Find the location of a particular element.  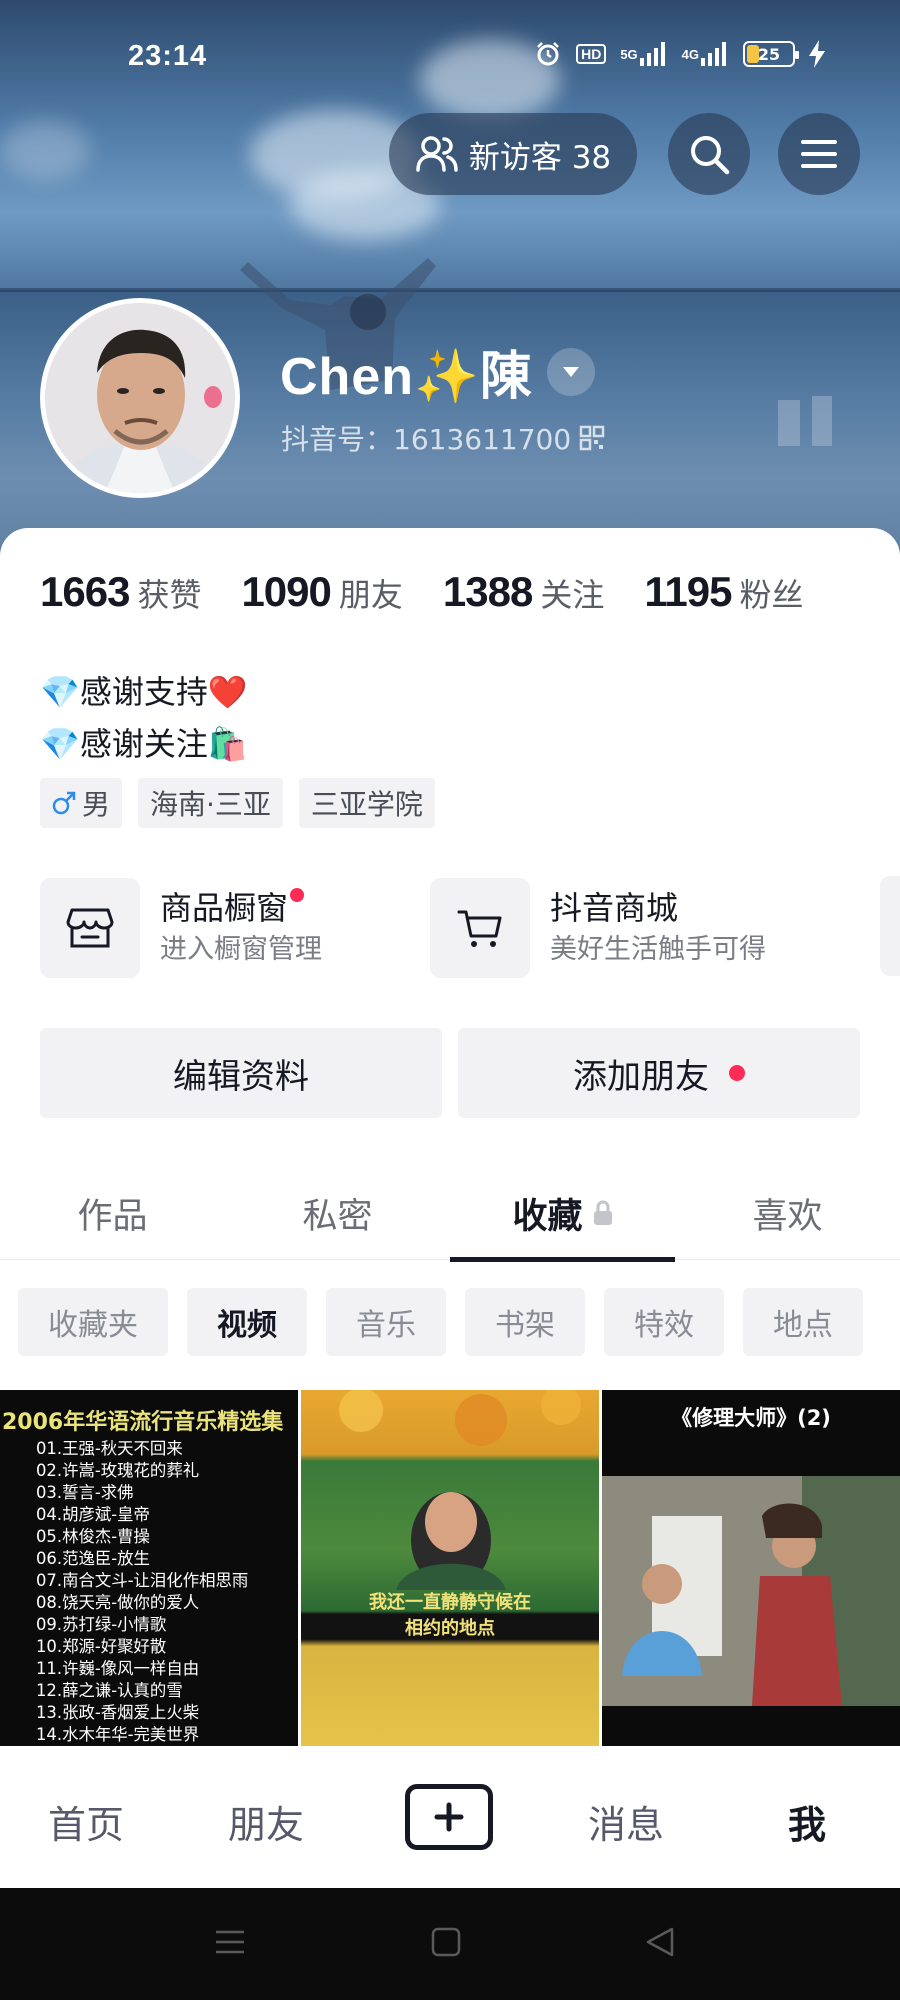

chip-effects: 特效 is located at coordinates (664, 1322).